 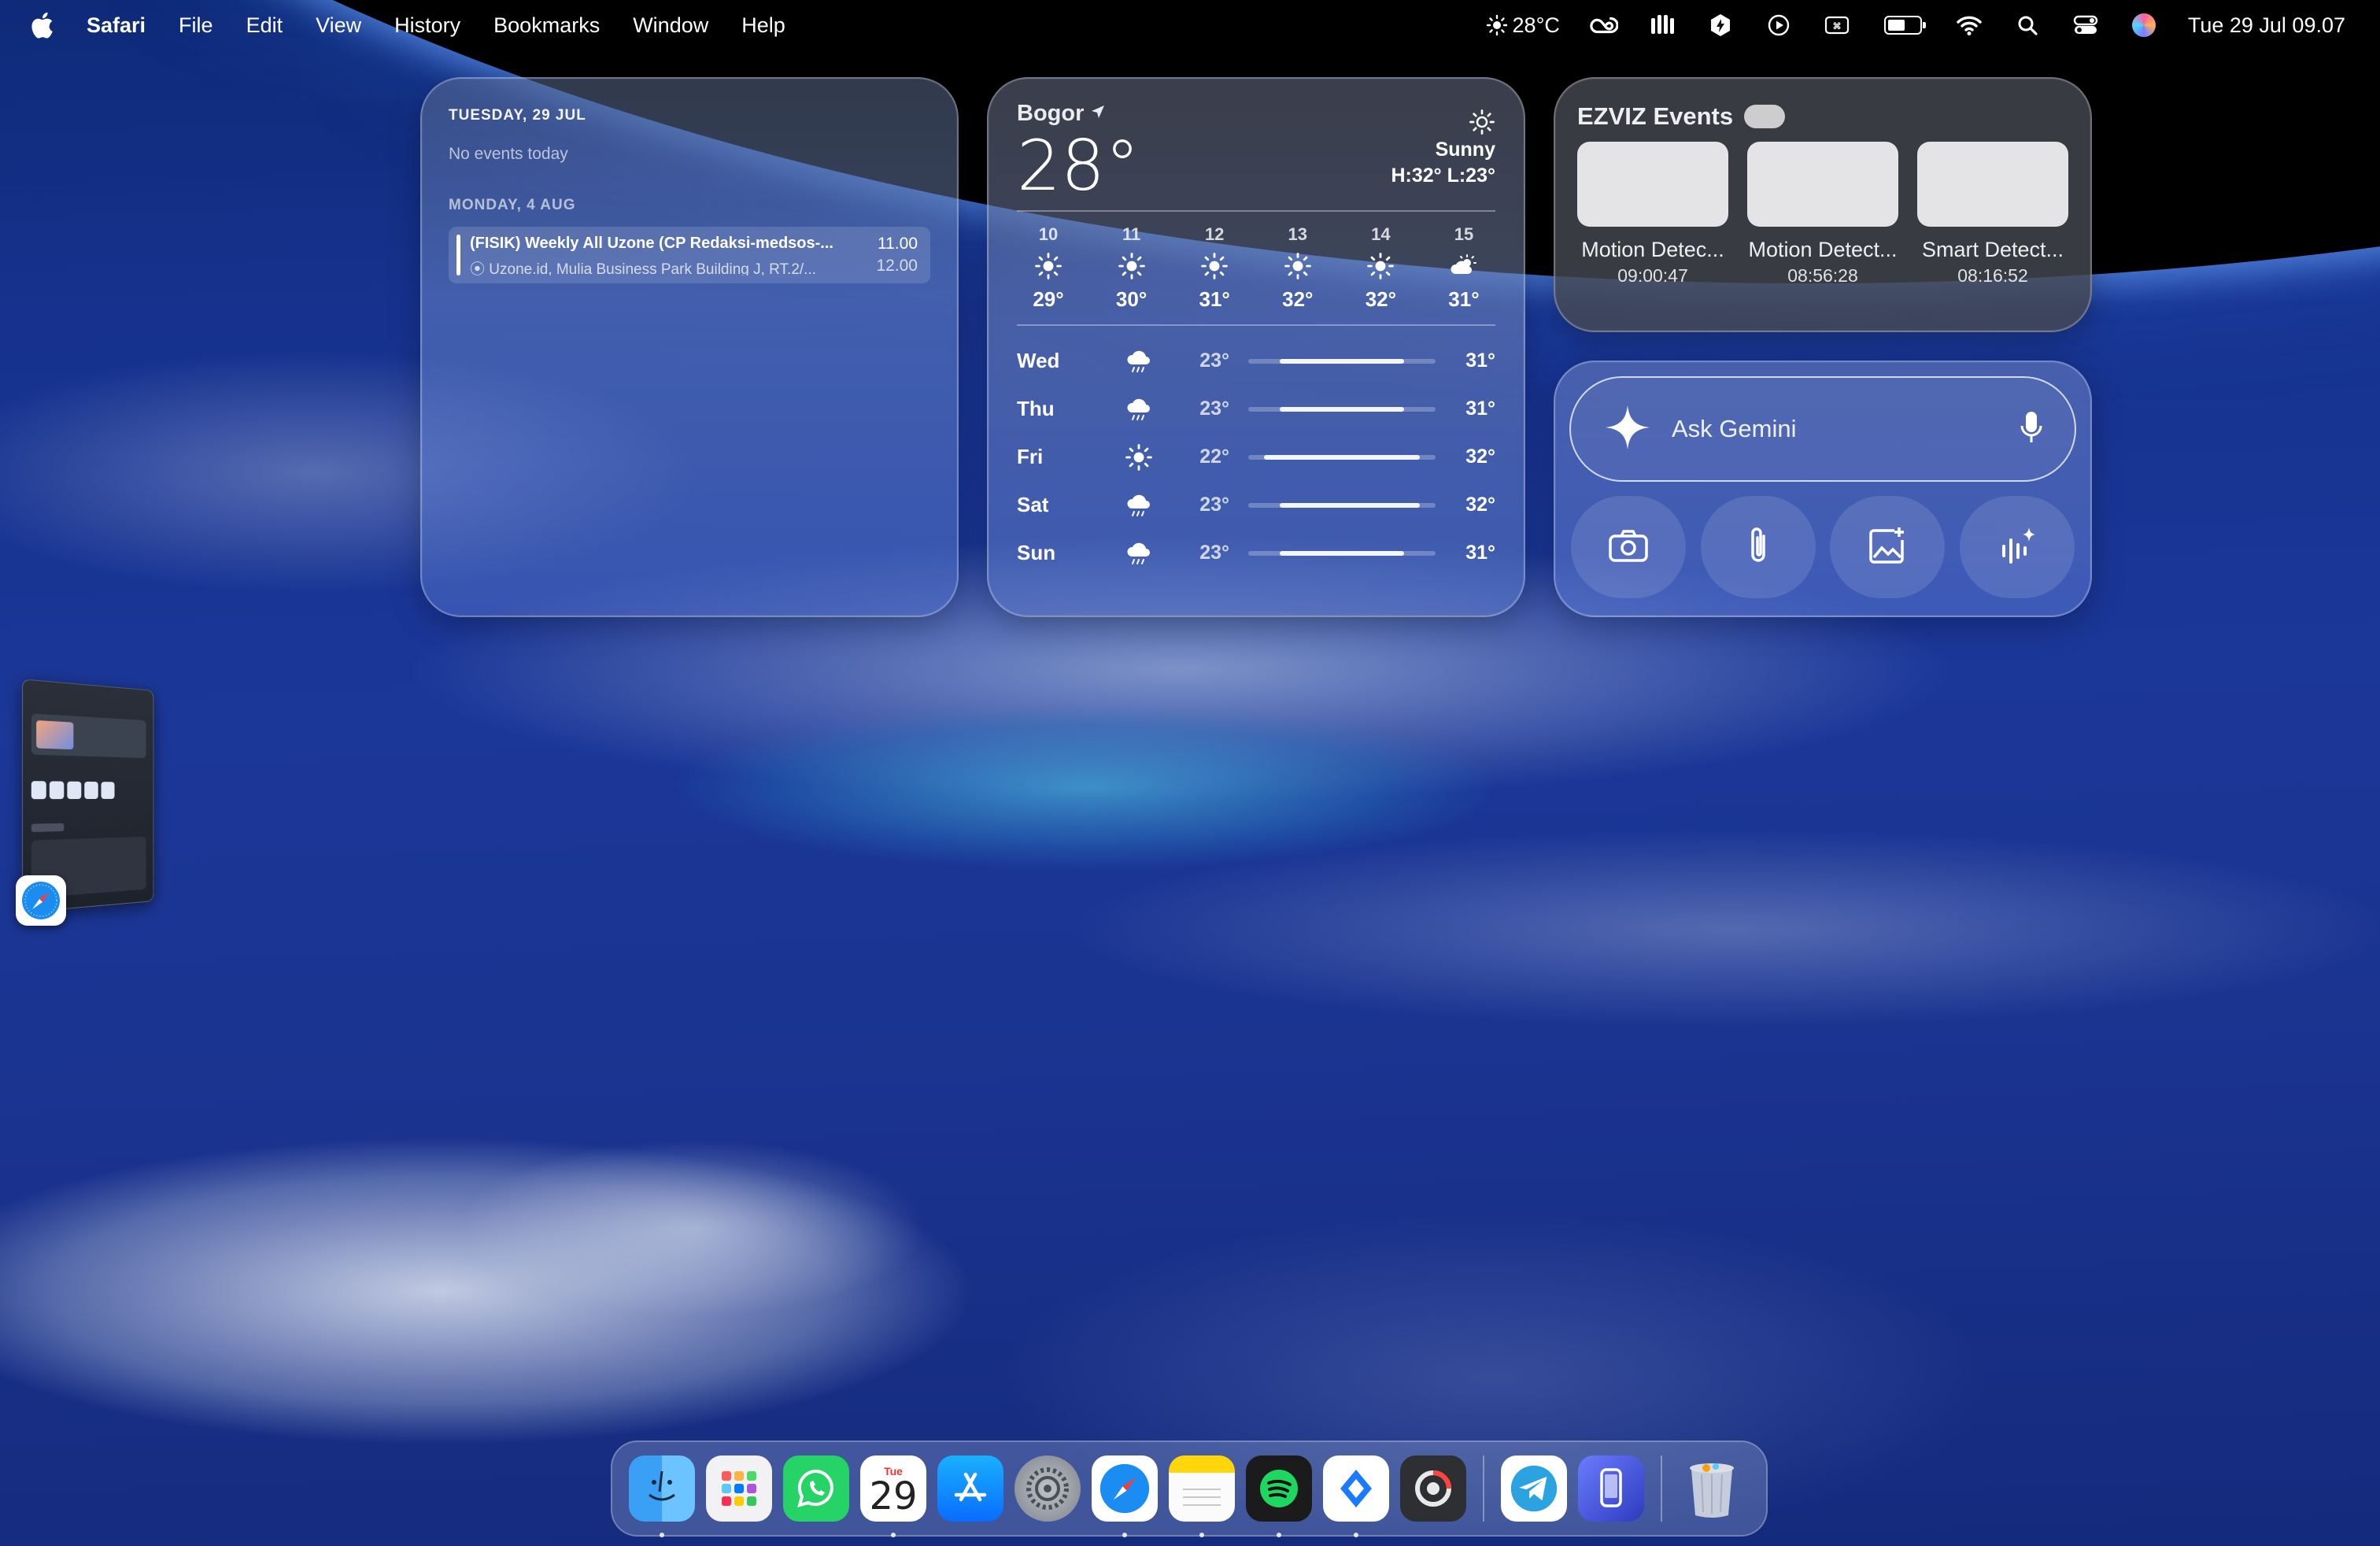 I want to click on hour-label: 13, so click(x=1298, y=234).